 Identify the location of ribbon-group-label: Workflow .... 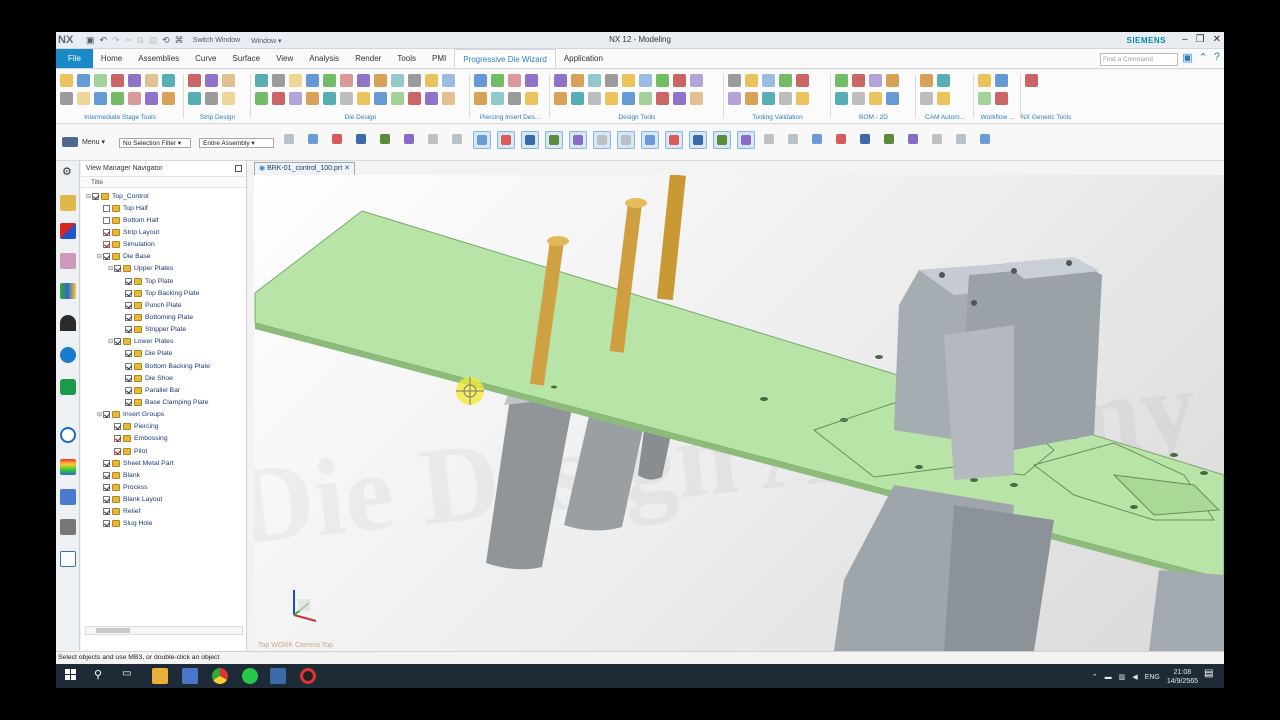
(997, 117).